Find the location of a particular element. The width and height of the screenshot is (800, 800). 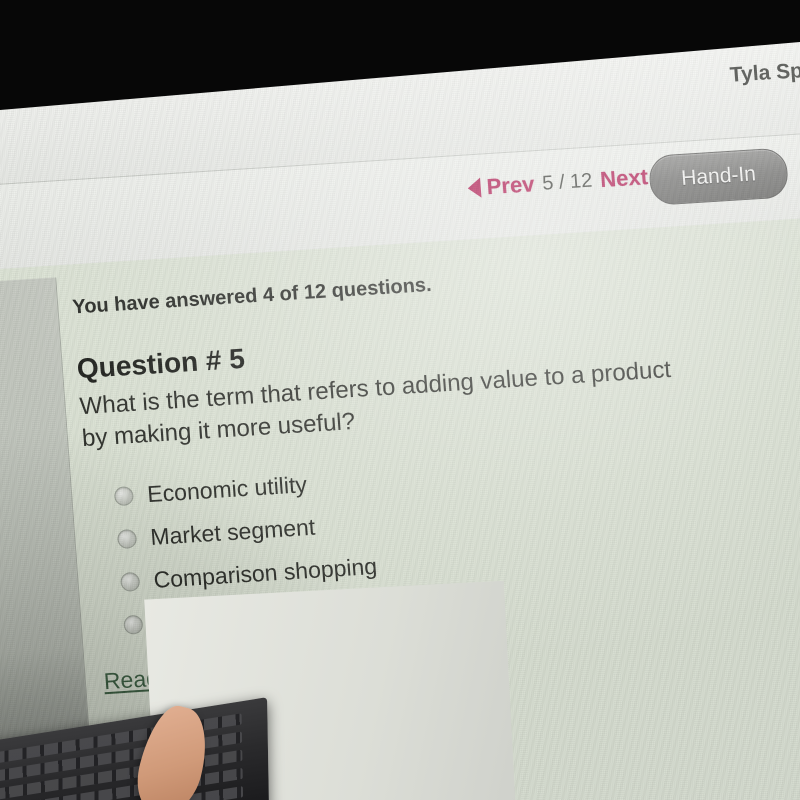

desk-foreground is located at coordinates (190, 730).